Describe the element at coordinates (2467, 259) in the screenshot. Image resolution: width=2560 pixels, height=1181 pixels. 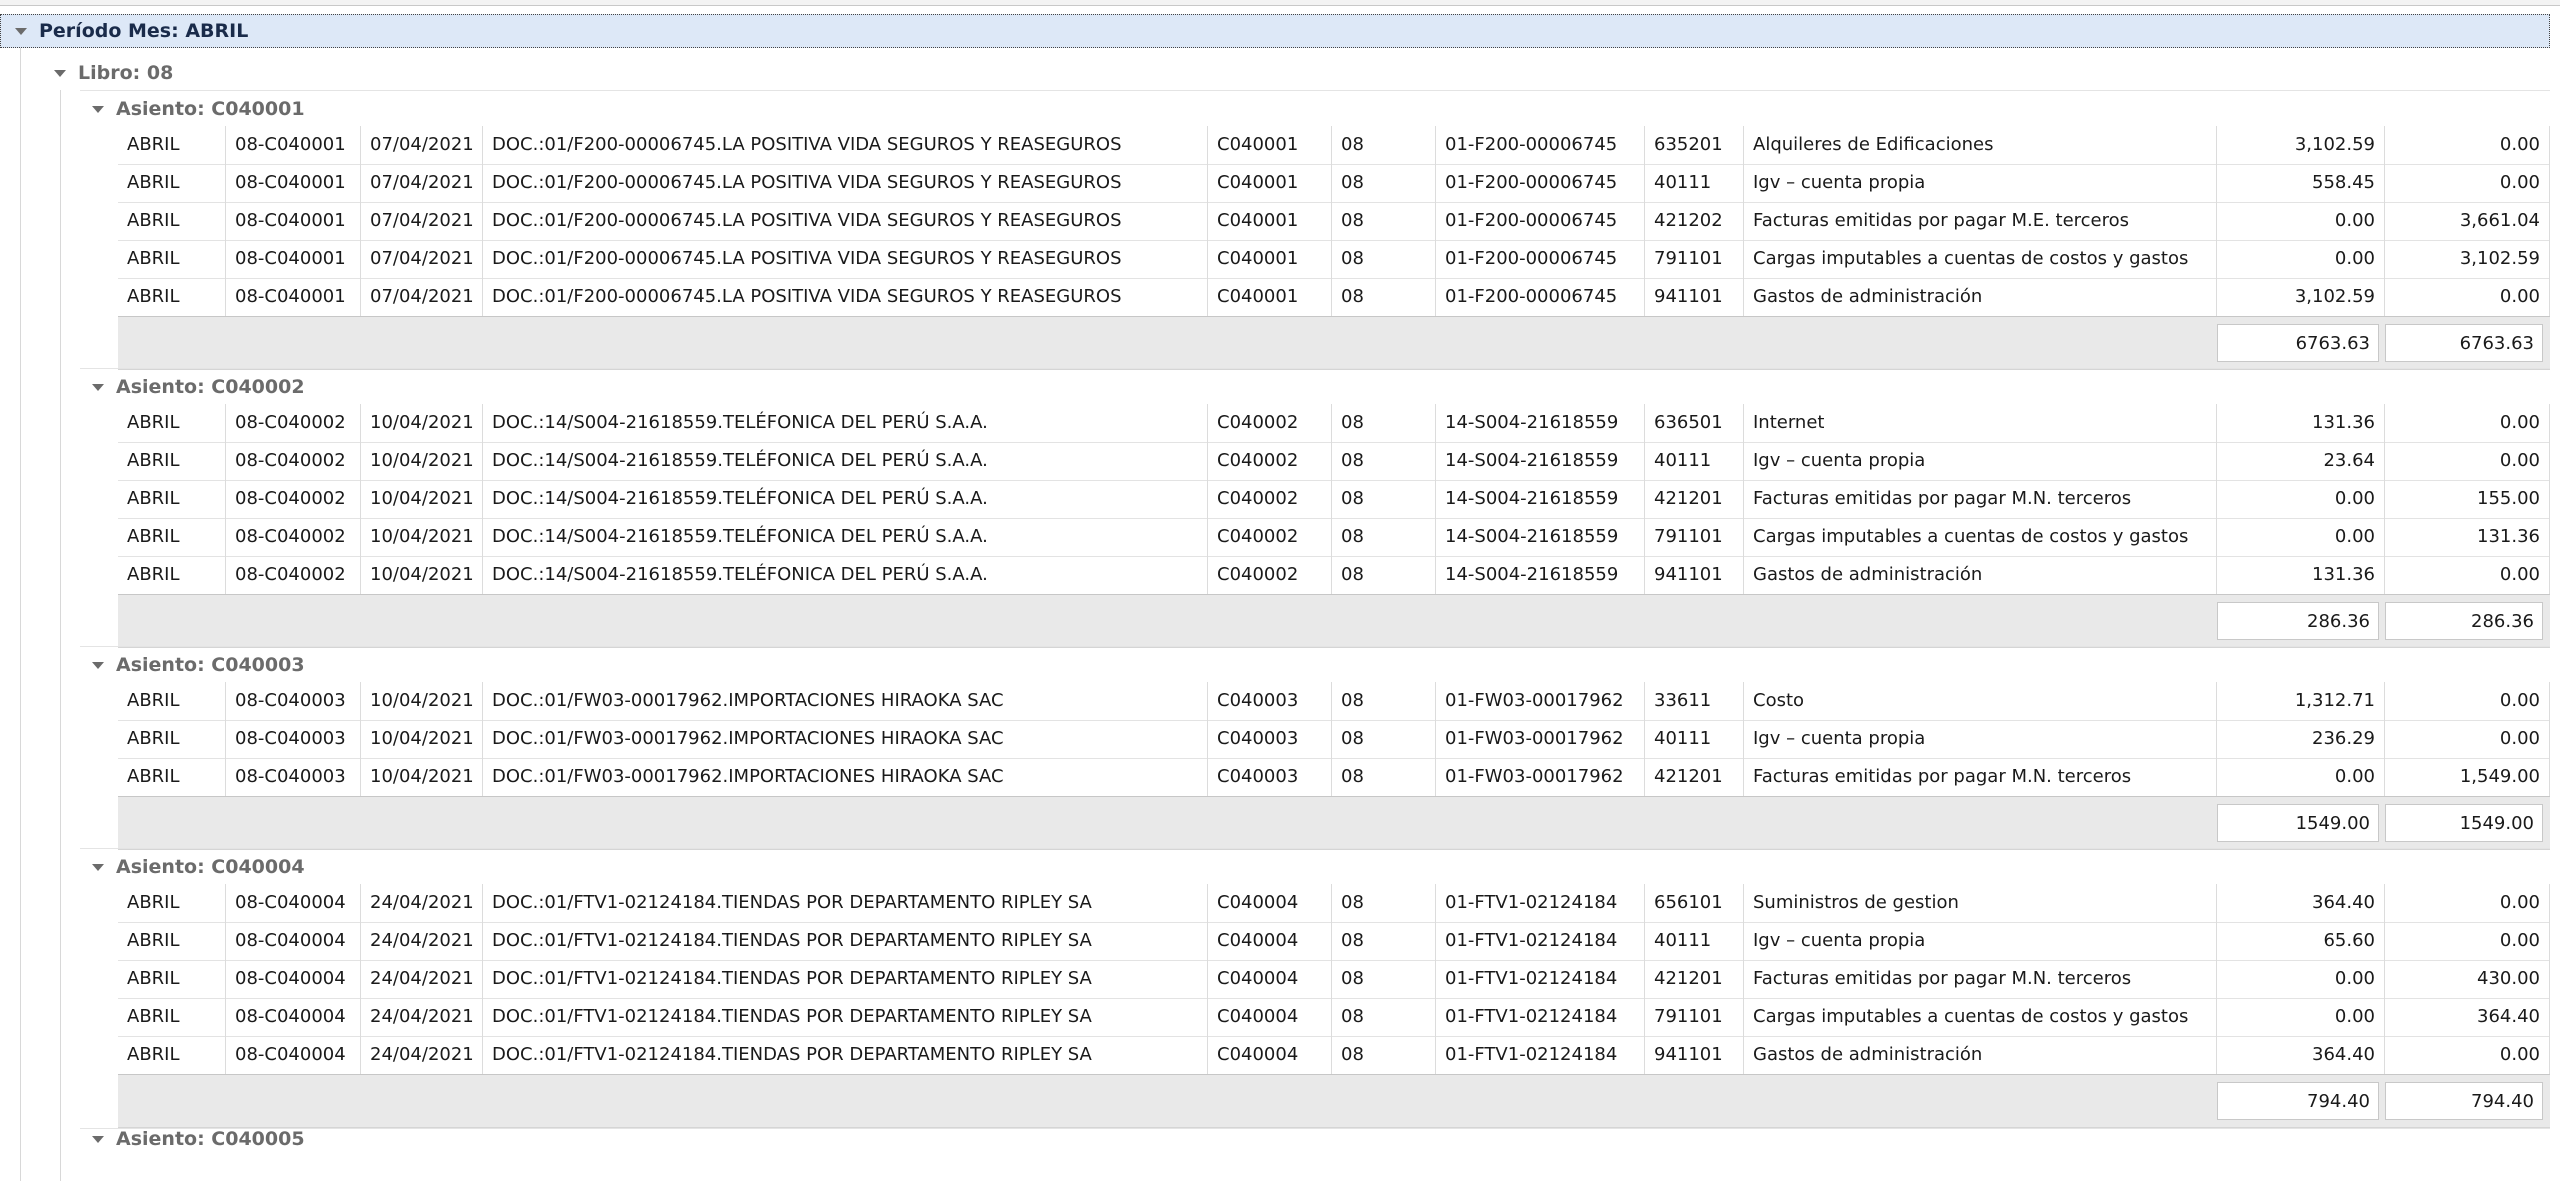
I see `haber-cell: 3,102.59` at that location.